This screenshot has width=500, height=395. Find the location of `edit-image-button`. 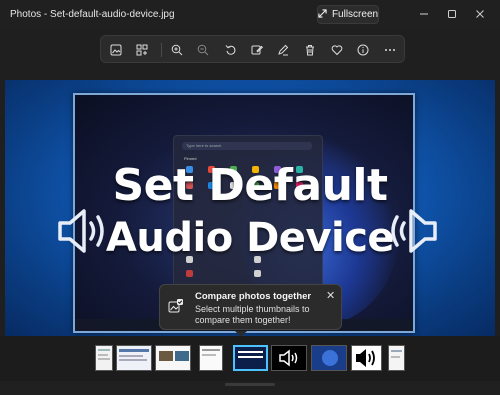

edit-image-button is located at coordinates (257, 50).